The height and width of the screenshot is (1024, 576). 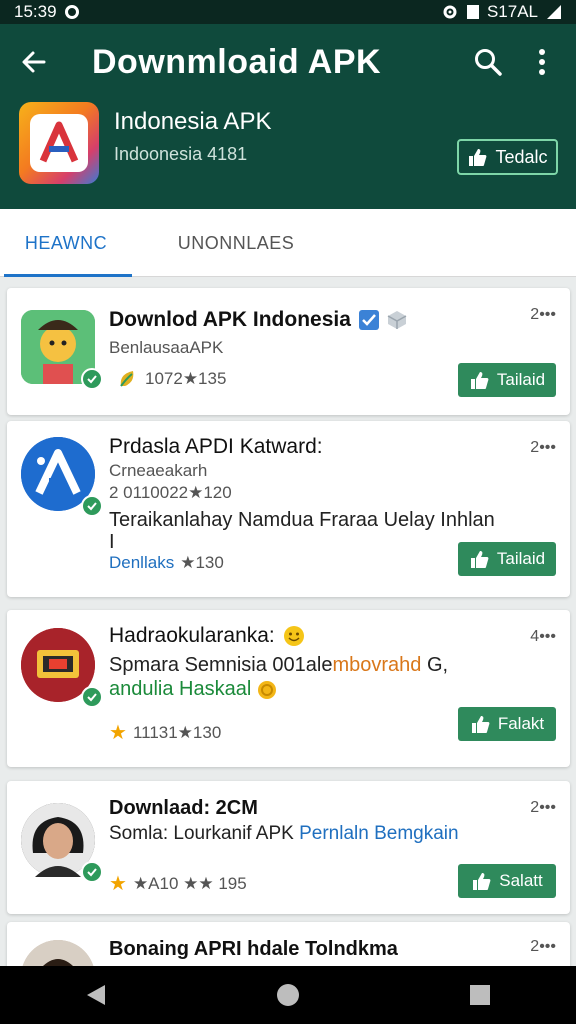 I want to click on nav-recents-button, so click(x=480, y=995).